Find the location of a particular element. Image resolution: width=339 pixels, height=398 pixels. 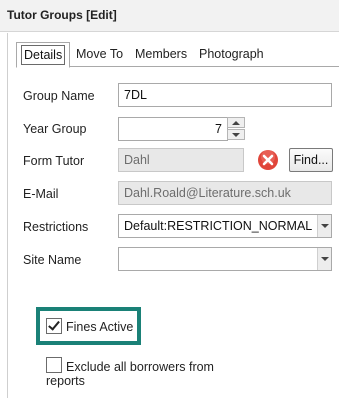

exclude-borrowers-label-line1: Exclude all borrowers from is located at coordinates (140, 367).